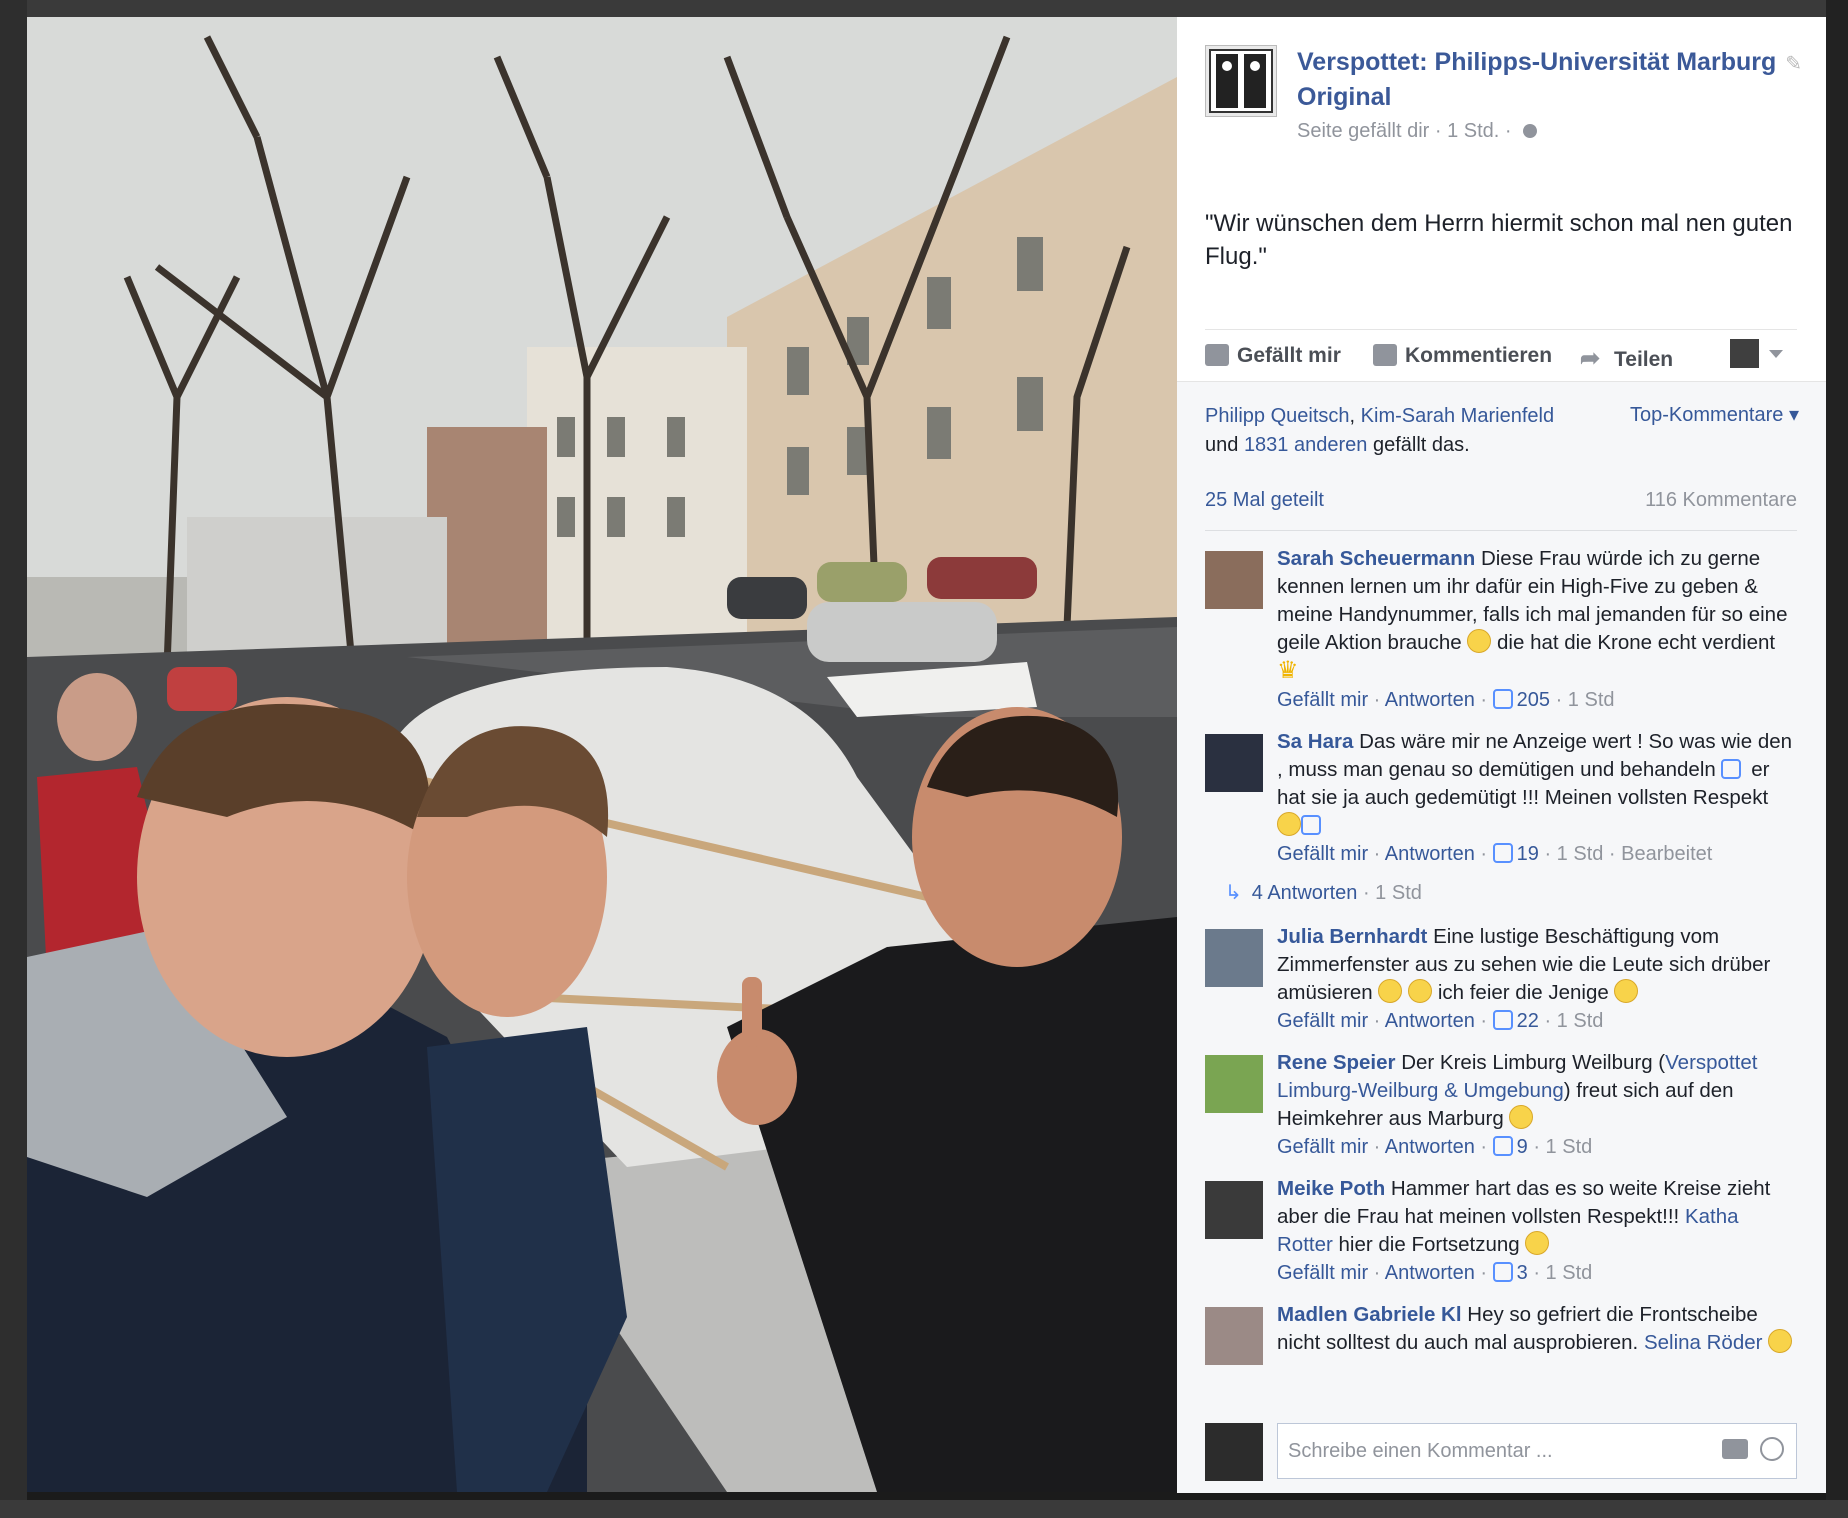 The height and width of the screenshot is (1518, 1848). Describe the element at coordinates (1224, 445) in the screenshot. I see `likes-and: und` at that location.